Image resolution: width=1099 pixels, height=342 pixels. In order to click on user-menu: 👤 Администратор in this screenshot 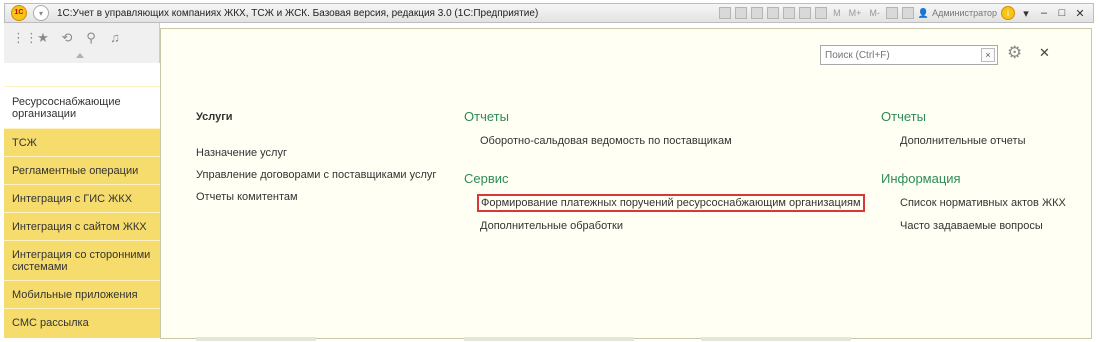, I will do `click(957, 13)`.